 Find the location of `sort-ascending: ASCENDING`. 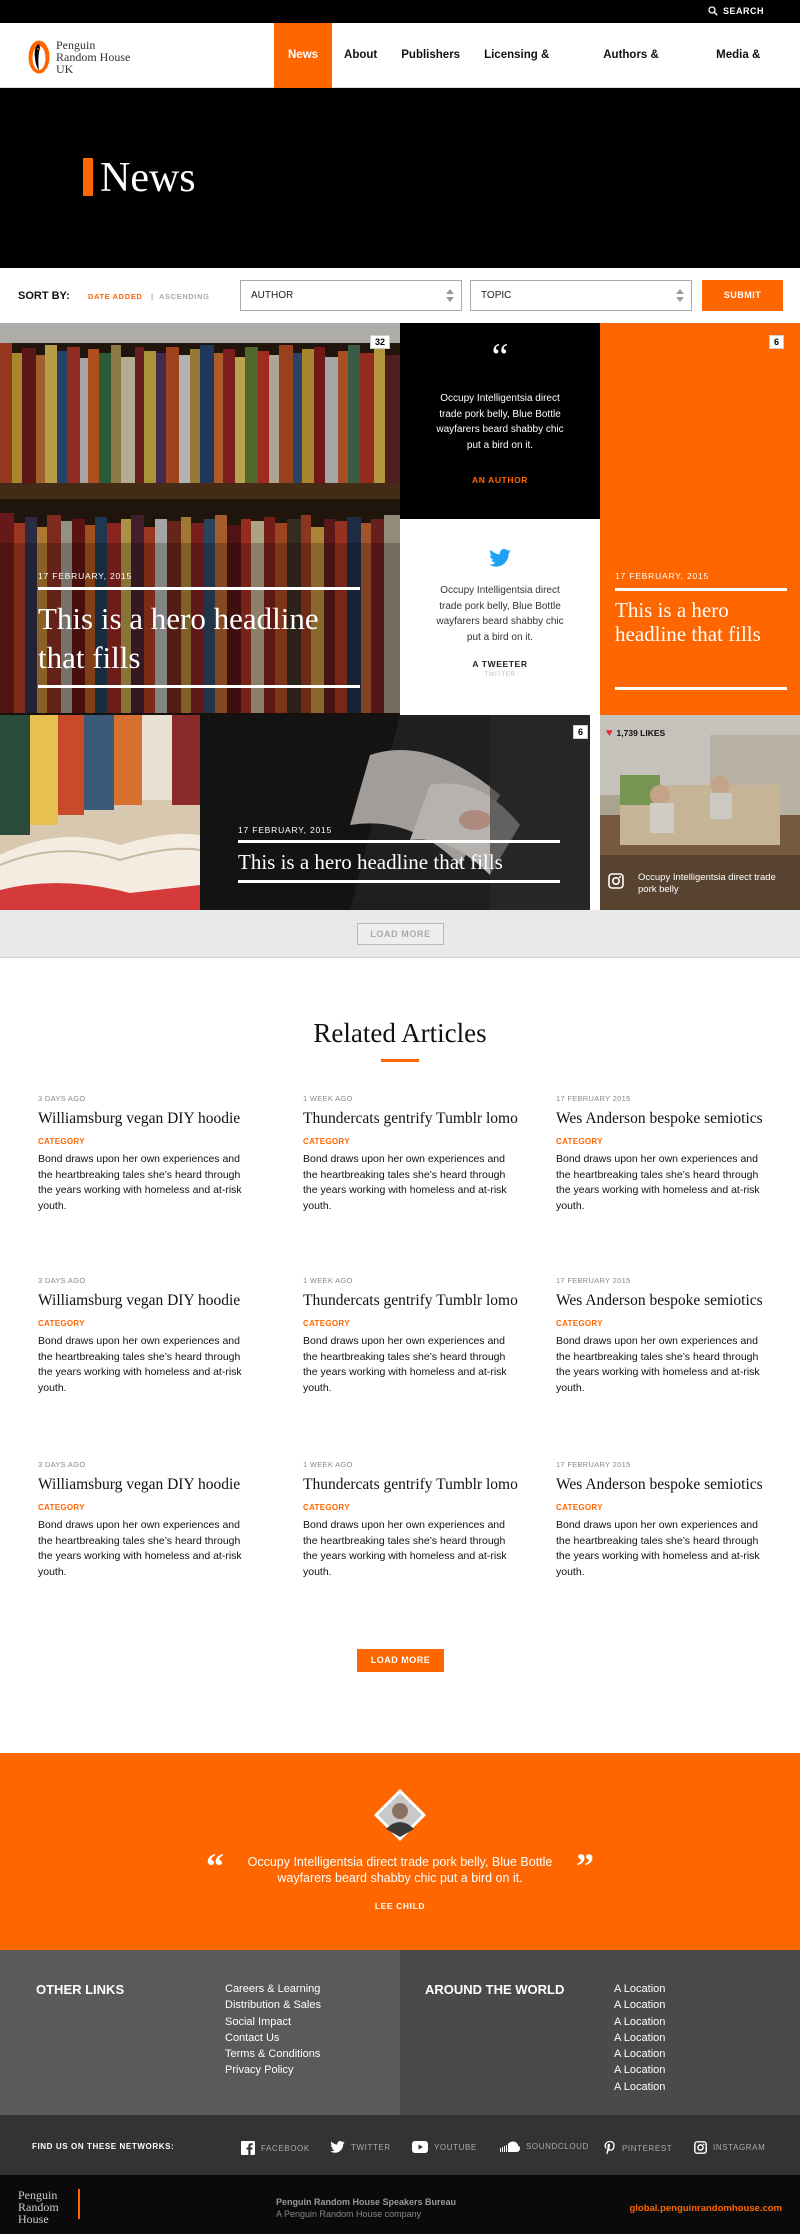

sort-ascending: ASCENDING is located at coordinates (184, 296).